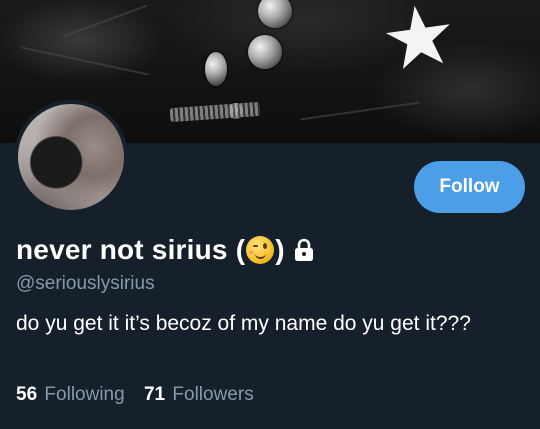 The image size is (540, 429). I want to click on banner-zipper, so click(215, 112).